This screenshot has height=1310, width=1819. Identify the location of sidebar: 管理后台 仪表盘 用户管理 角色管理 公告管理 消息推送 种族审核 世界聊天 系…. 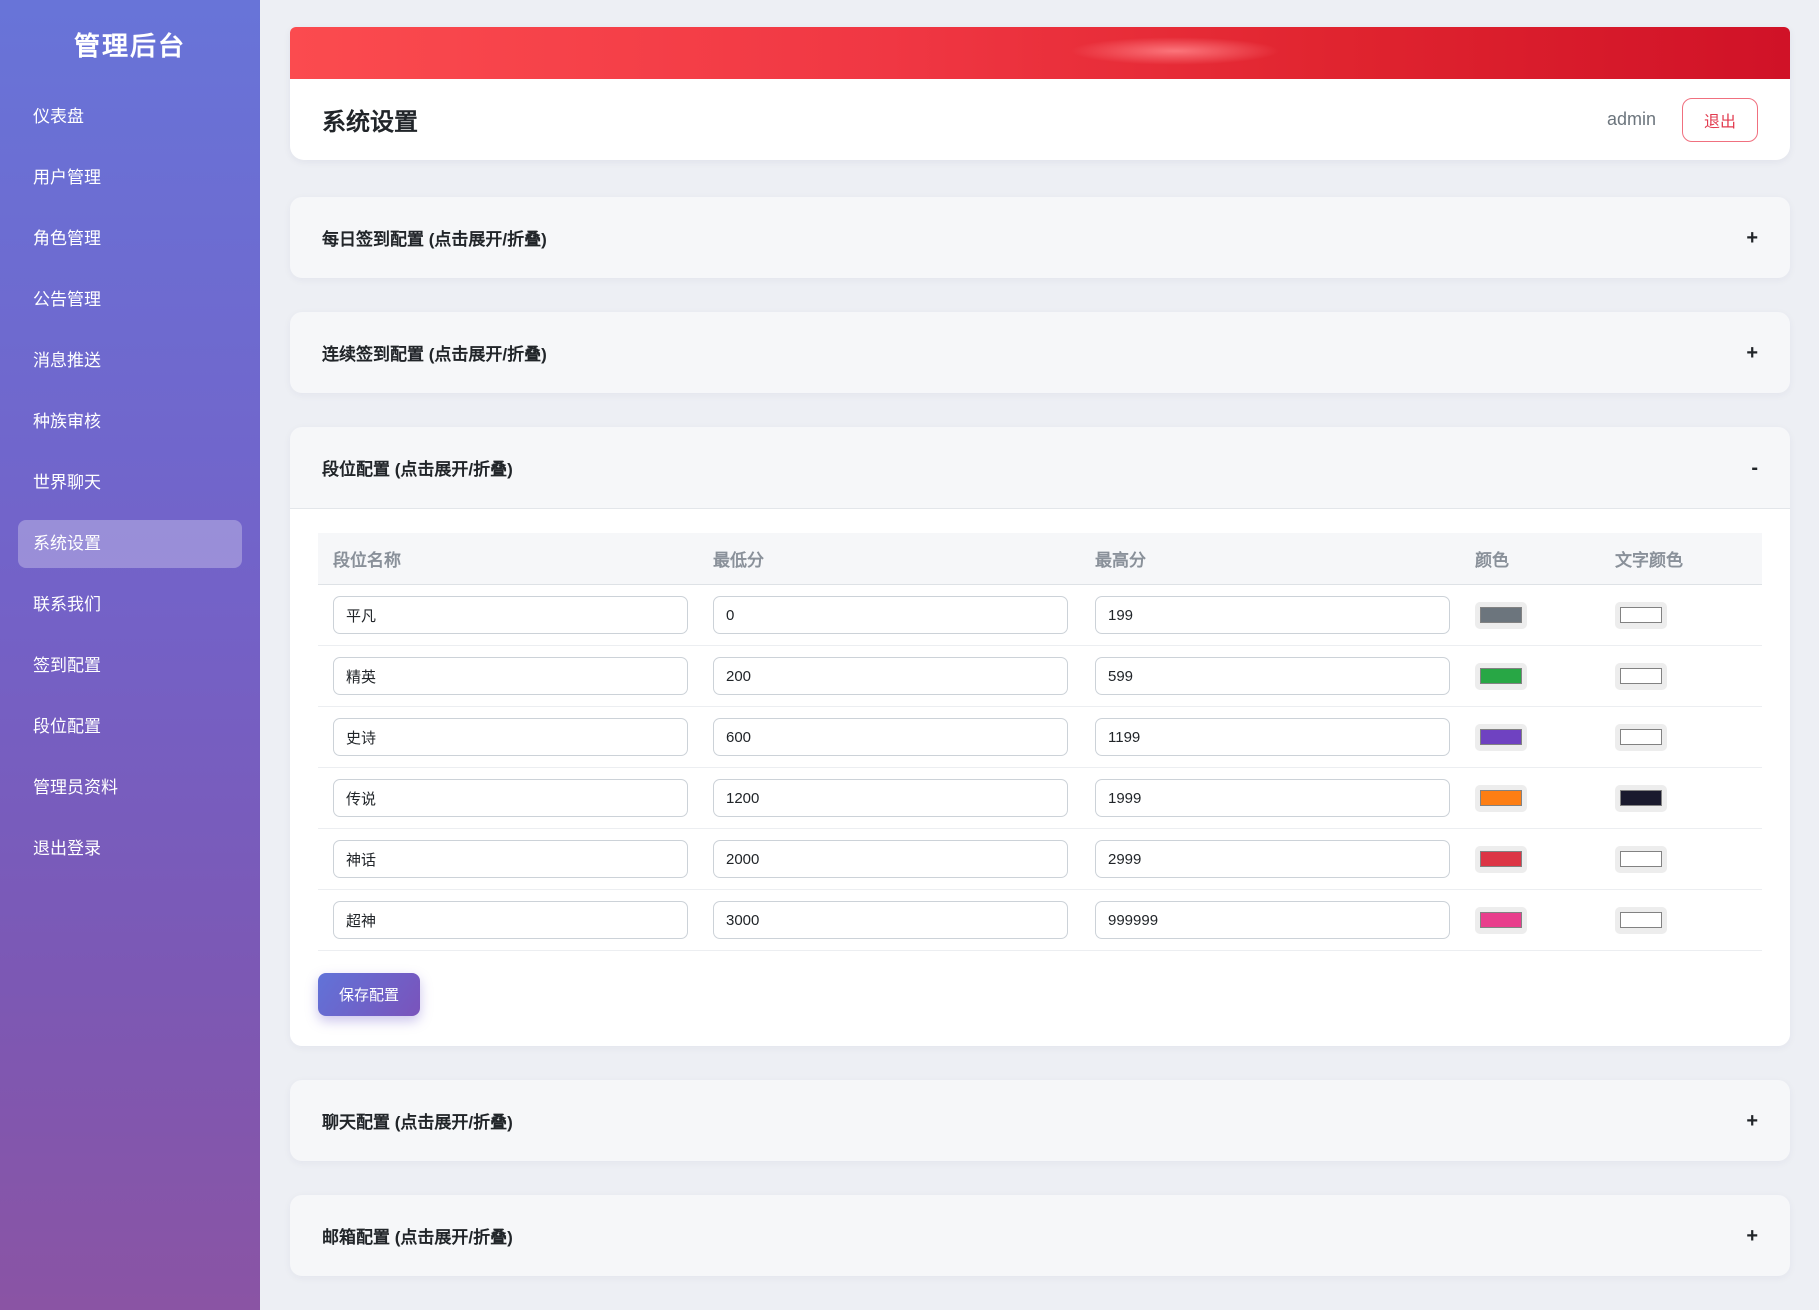
(130, 655).